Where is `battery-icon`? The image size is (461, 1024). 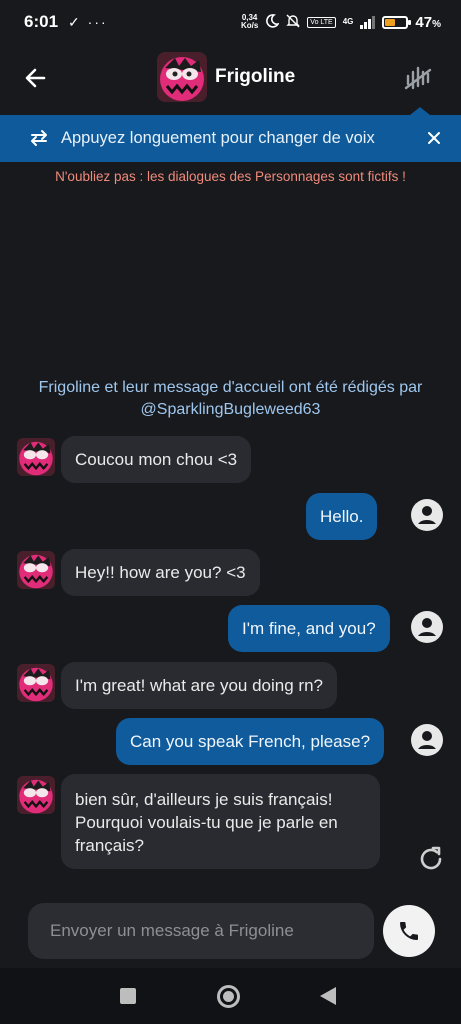
battery-icon is located at coordinates (397, 22).